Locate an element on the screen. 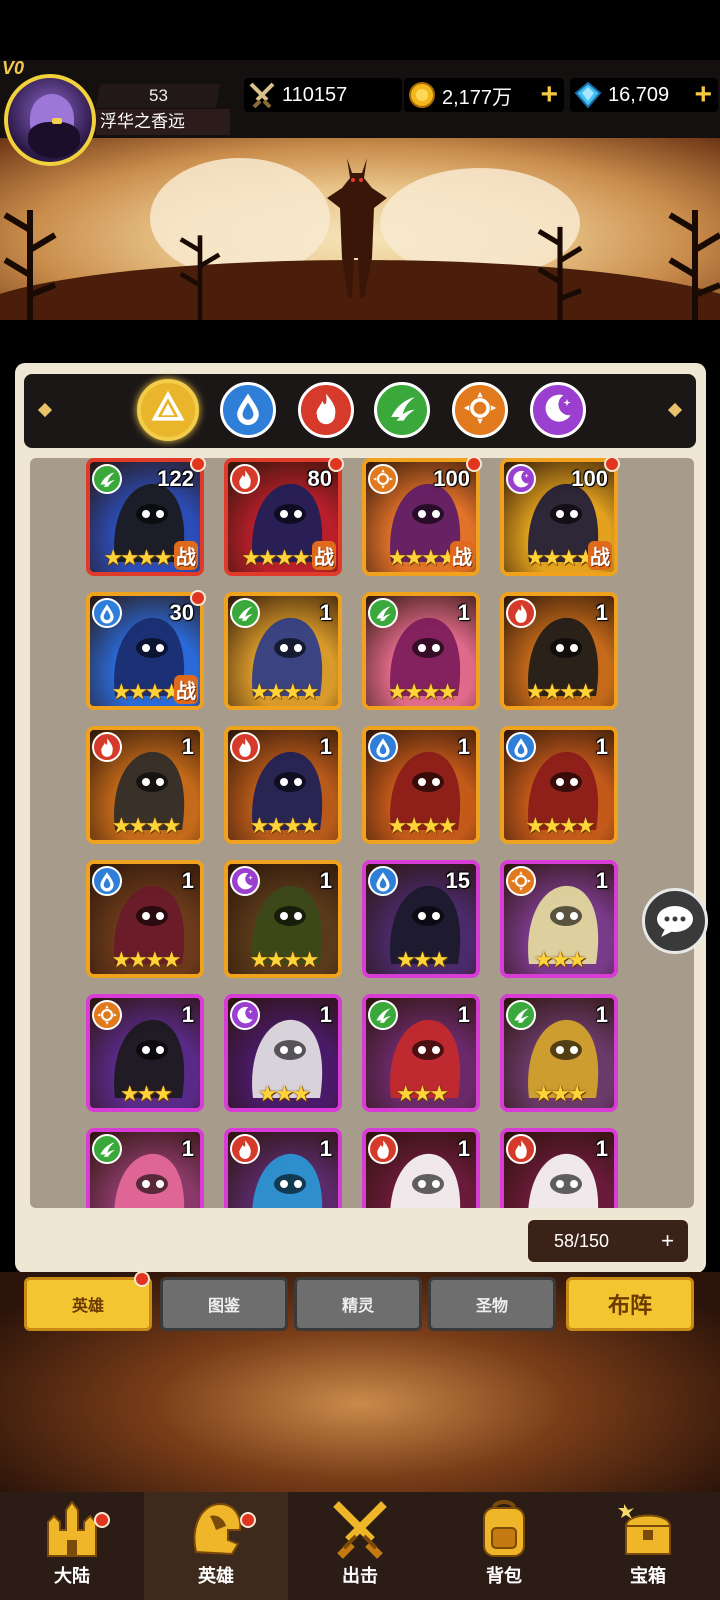 This screenshot has width=720, height=1600. filter-all is located at coordinates (168, 410).